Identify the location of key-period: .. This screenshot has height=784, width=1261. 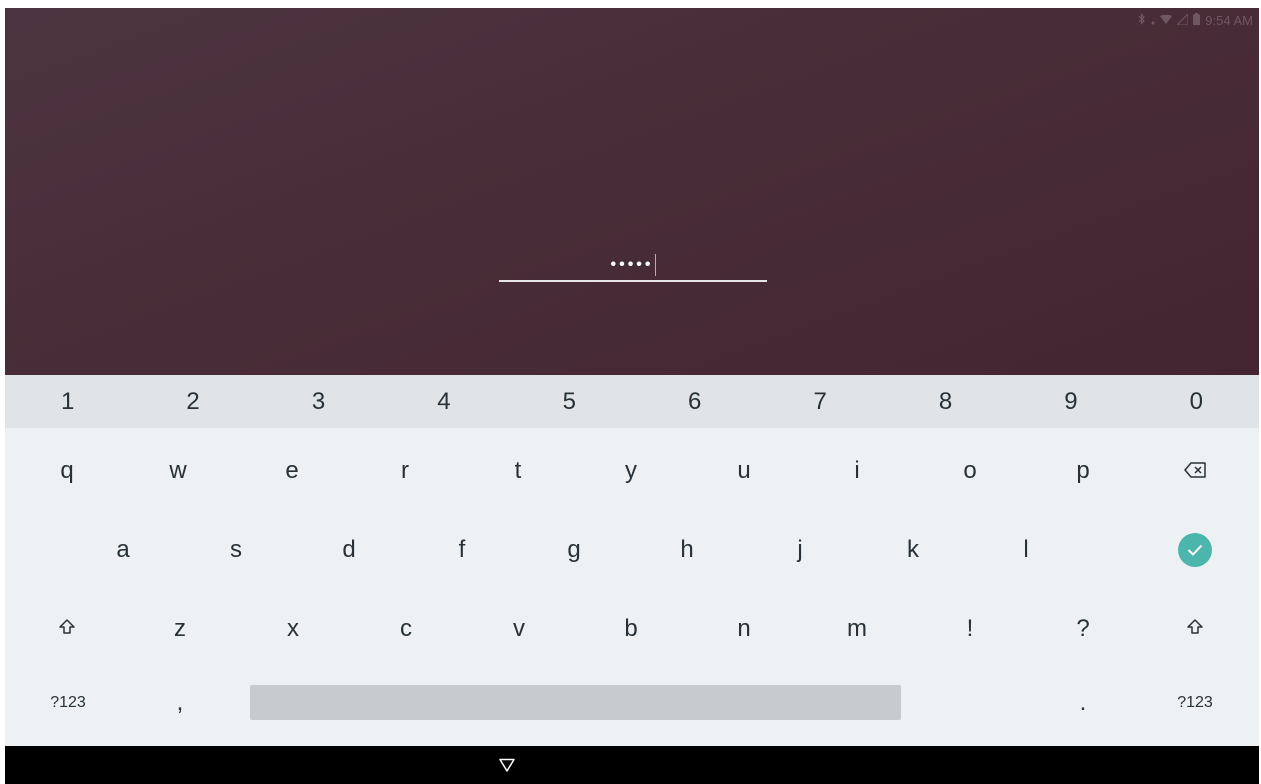
(1083, 703).